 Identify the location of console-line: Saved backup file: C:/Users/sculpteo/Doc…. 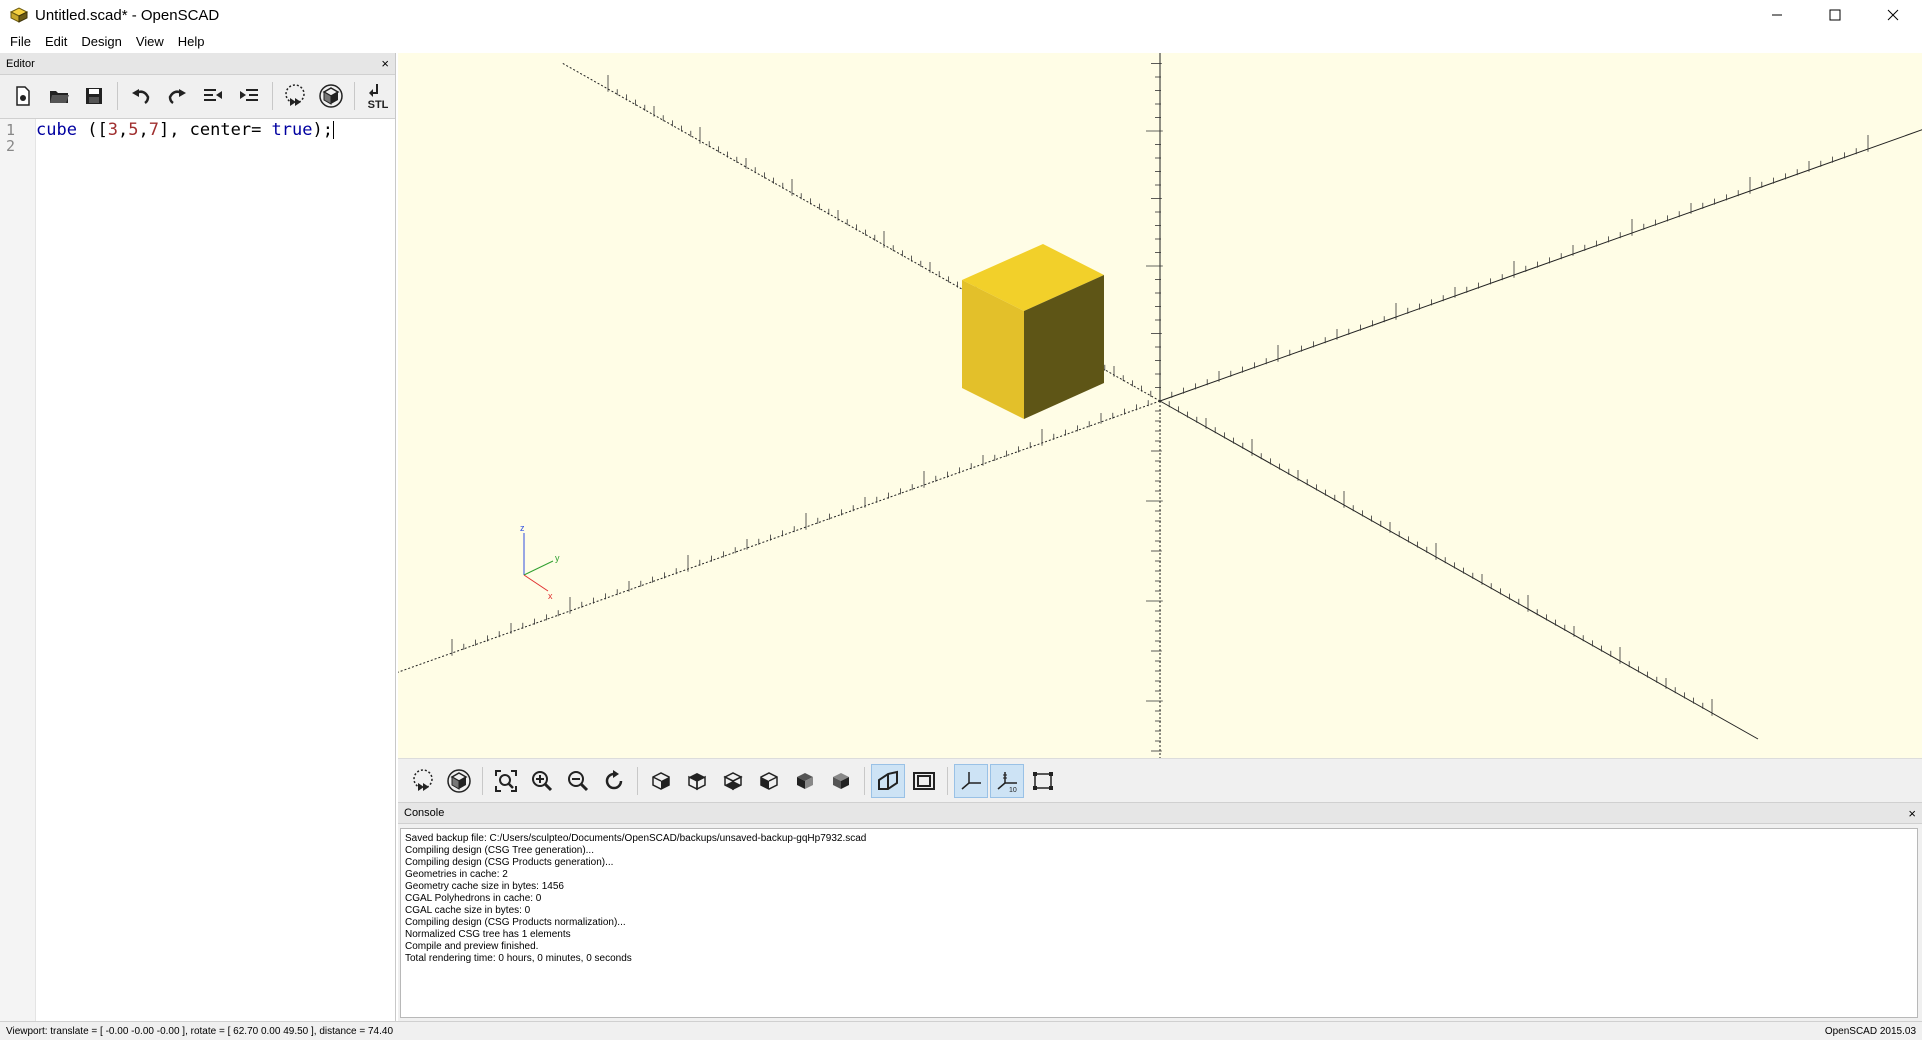
(636, 838).